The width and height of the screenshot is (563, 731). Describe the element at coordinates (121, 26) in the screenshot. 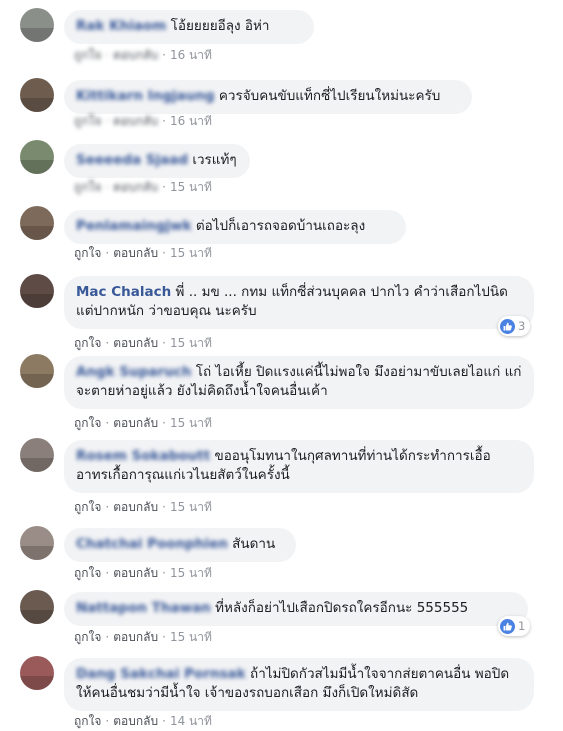

I see `commenter-name: Rak Khiaom` at that location.